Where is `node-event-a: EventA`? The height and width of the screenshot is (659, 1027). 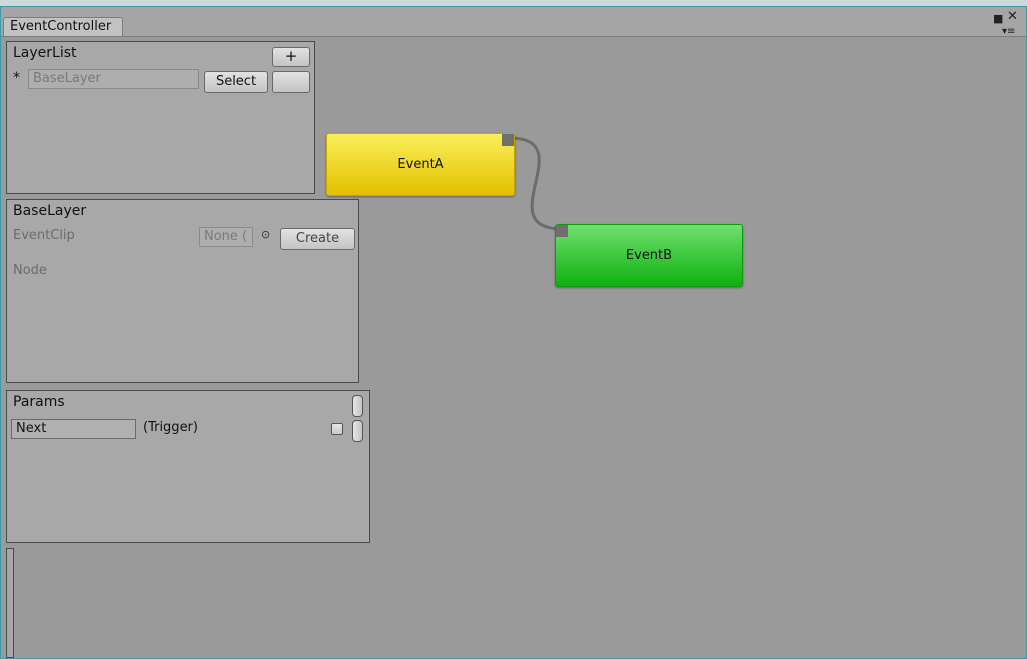 node-event-a: EventA is located at coordinates (420, 164).